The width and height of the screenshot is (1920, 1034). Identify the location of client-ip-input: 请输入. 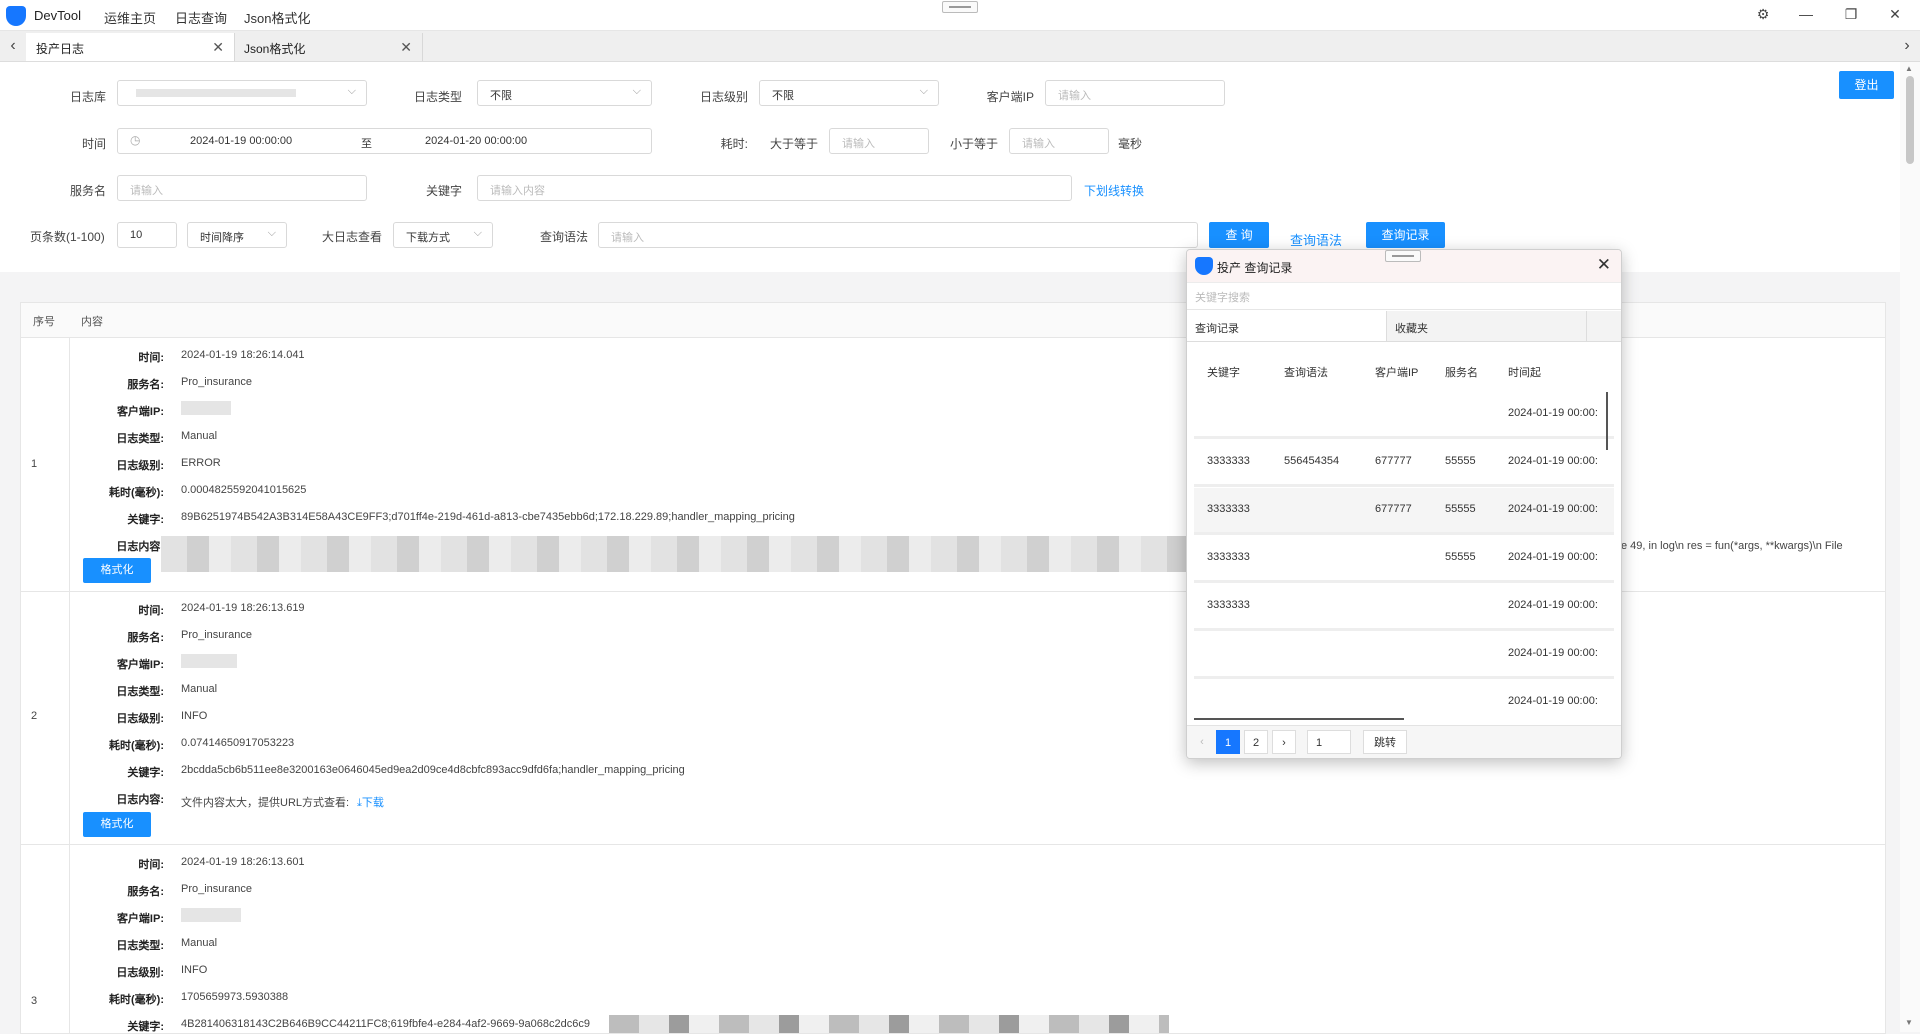
(1135, 93).